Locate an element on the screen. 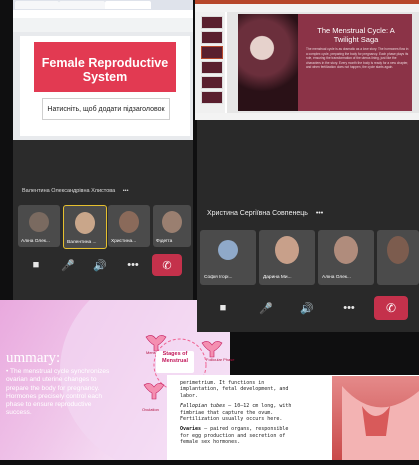  participant-name: Фідеїта is located at coordinates (164, 241).